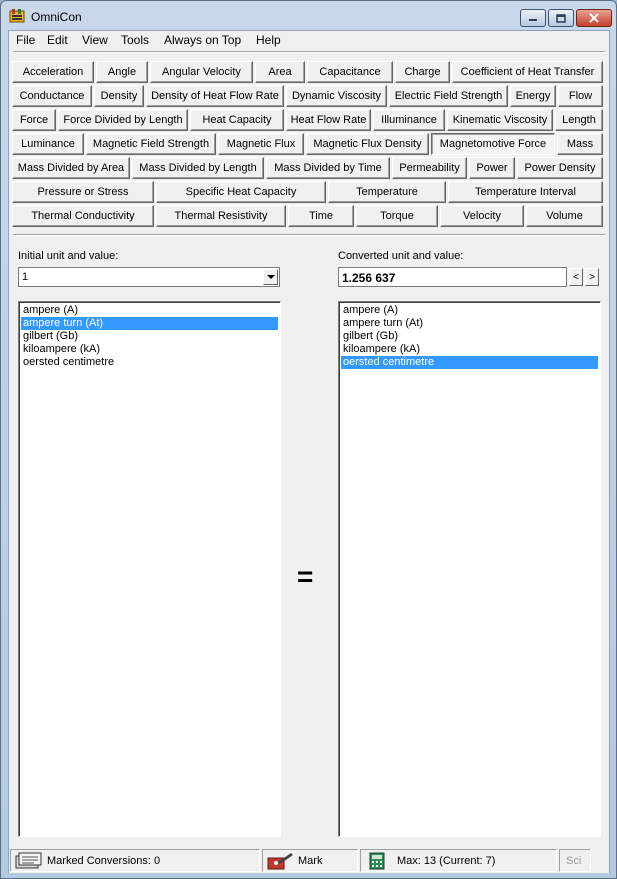 This screenshot has width=617, height=879. What do you see at coordinates (241, 192) in the screenshot?
I see `quantity-button: Specific Heat Capacity` at bounding box center [241, 192].